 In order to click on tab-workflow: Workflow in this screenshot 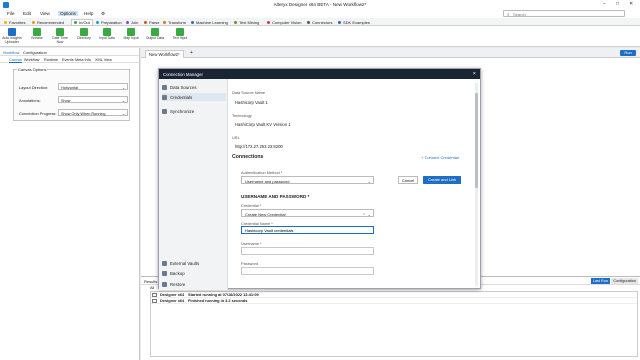, I will do `click(11, 52)`.